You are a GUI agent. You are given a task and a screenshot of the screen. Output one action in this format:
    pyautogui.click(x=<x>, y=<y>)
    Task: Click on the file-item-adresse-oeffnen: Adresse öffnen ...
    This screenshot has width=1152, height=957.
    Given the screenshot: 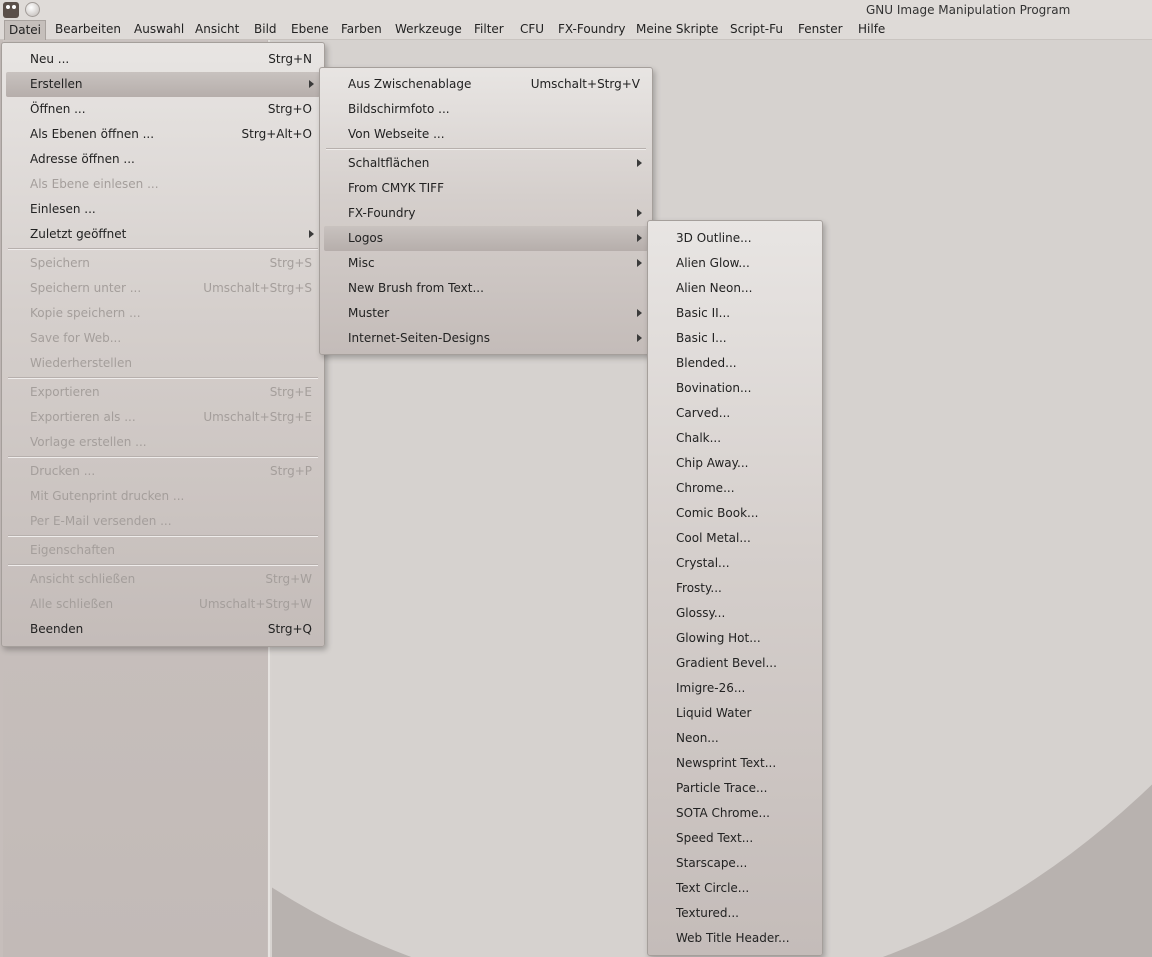 What is the action you would take?
    pyautogui.click(x=163, y=159)
    